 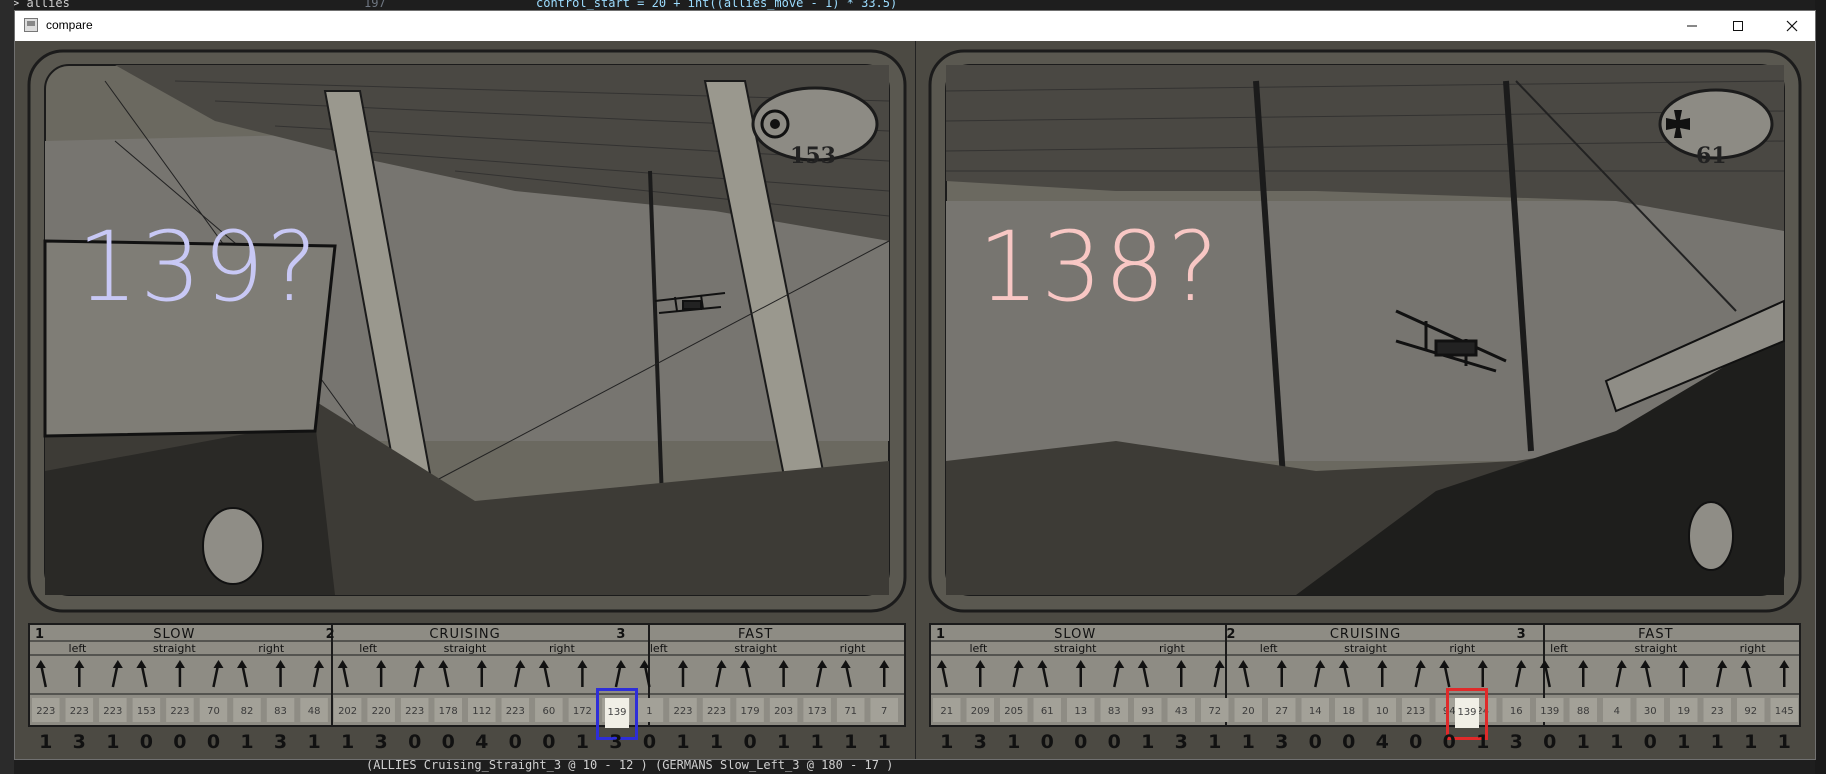 I want to click on left-speed-number: 1, so click(x=39, y=634).